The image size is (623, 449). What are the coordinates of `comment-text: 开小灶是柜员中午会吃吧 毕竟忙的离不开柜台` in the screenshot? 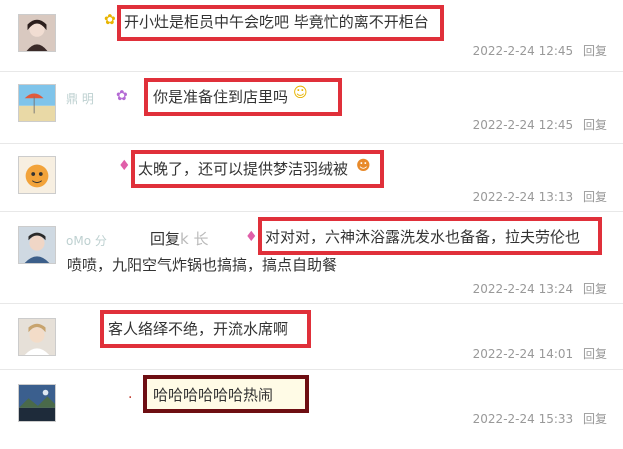 It's located at (276, 22).